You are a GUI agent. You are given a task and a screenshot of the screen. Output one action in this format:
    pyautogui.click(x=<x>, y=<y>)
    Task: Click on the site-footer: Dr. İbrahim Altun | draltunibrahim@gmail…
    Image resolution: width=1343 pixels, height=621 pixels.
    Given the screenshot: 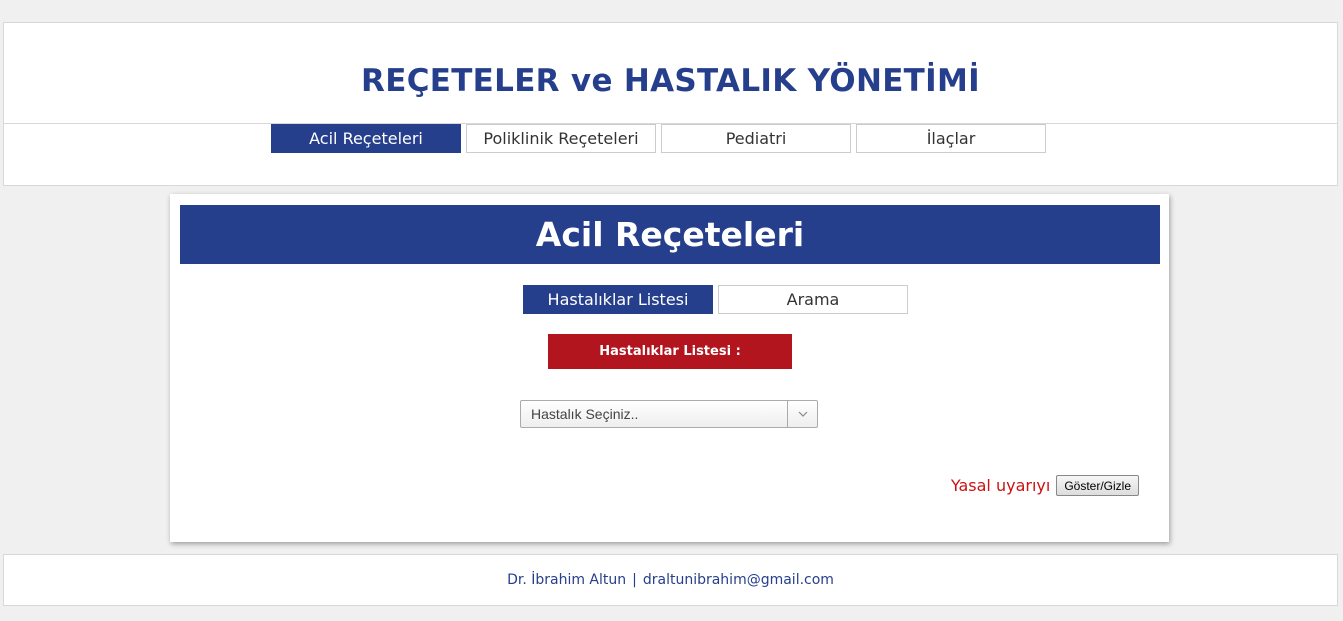 What is the action you would take?
    pyautogui.click(x=670, y=580)
    